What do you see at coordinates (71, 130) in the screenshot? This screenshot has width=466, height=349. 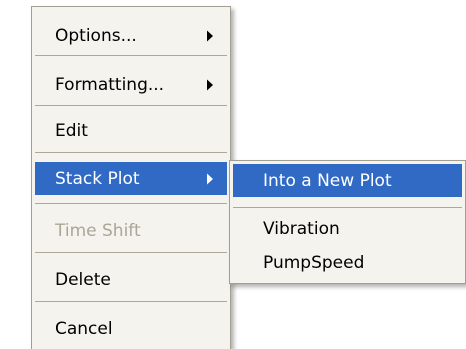 I see `menu-item-label: Edit` at bounding box center [71, 130].